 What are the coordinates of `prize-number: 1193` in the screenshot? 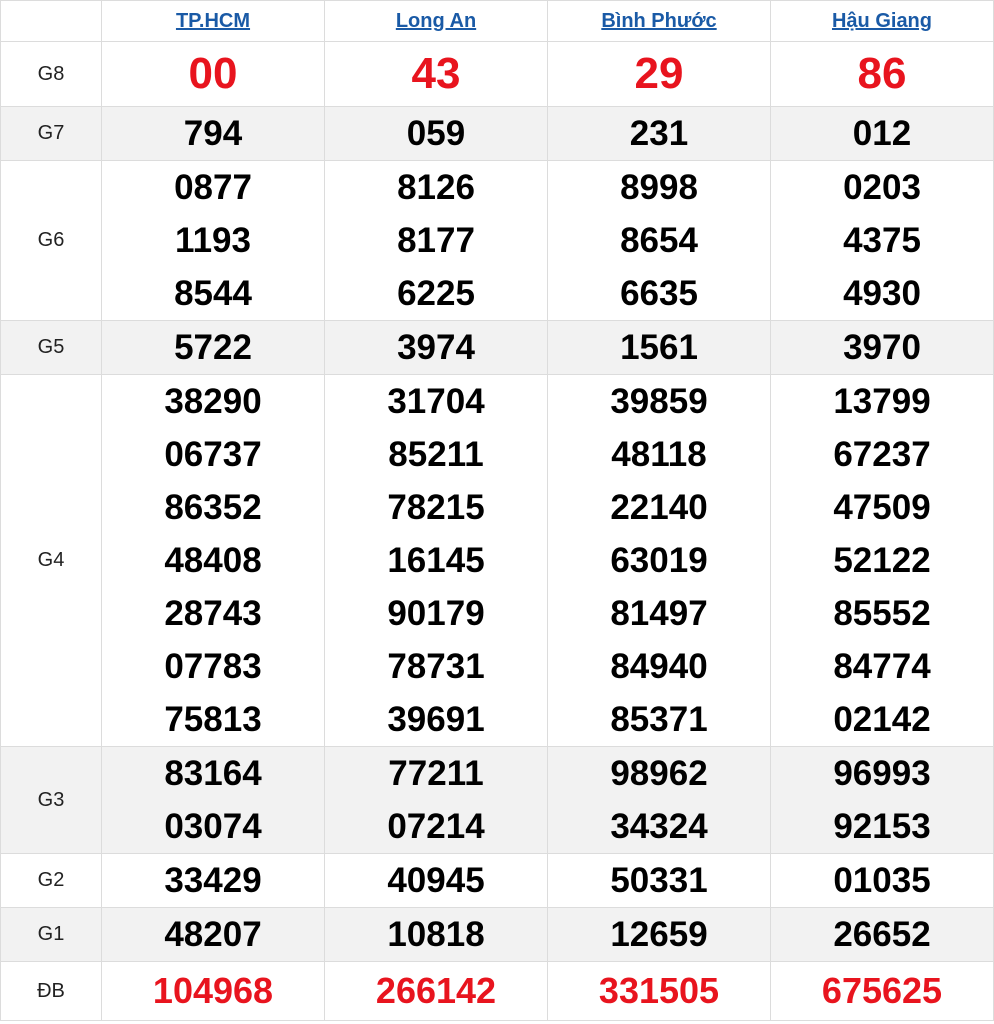 It's located at (213, 240).